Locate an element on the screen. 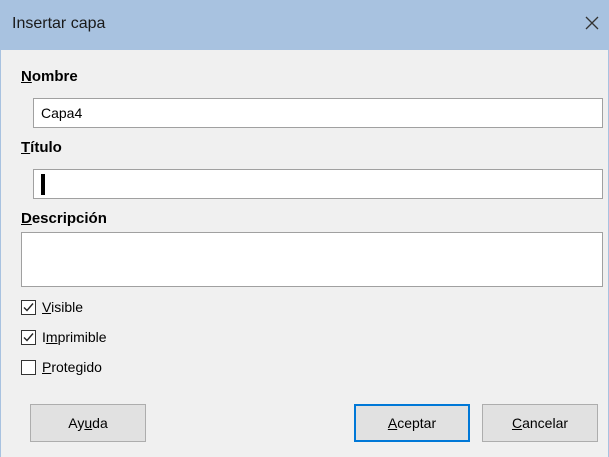  printable-label-text: primible is located at coordinates (82, 337).